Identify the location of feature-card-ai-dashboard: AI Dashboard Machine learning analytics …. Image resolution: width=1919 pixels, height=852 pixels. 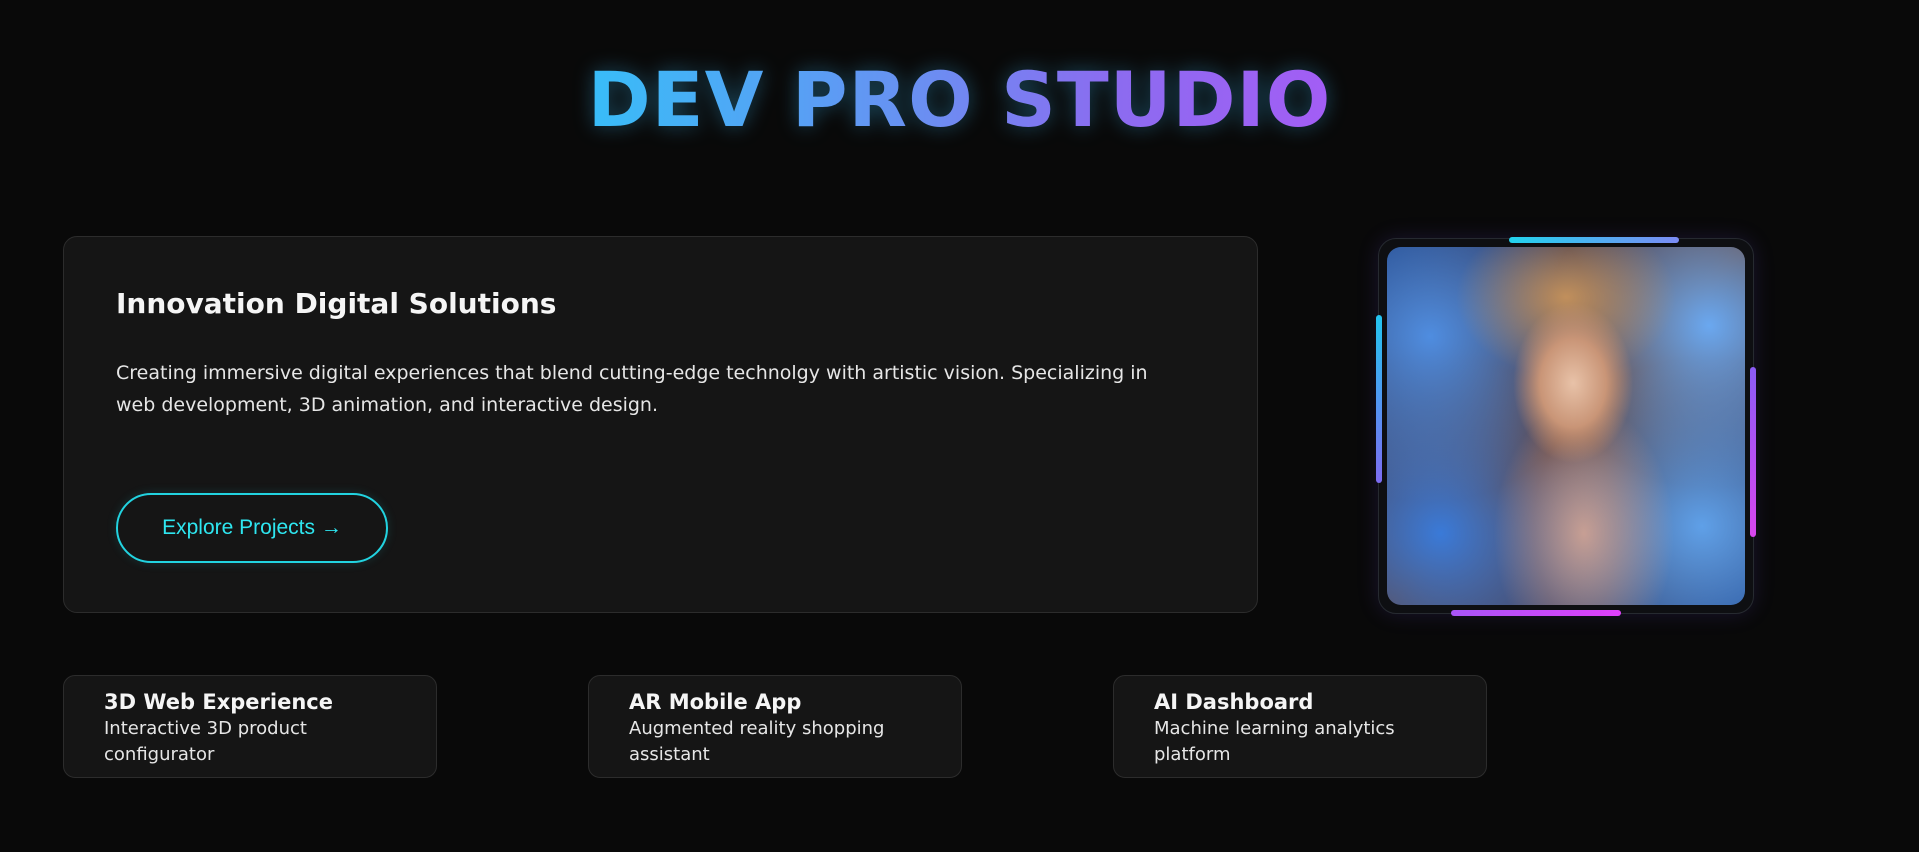
(1300, 726).